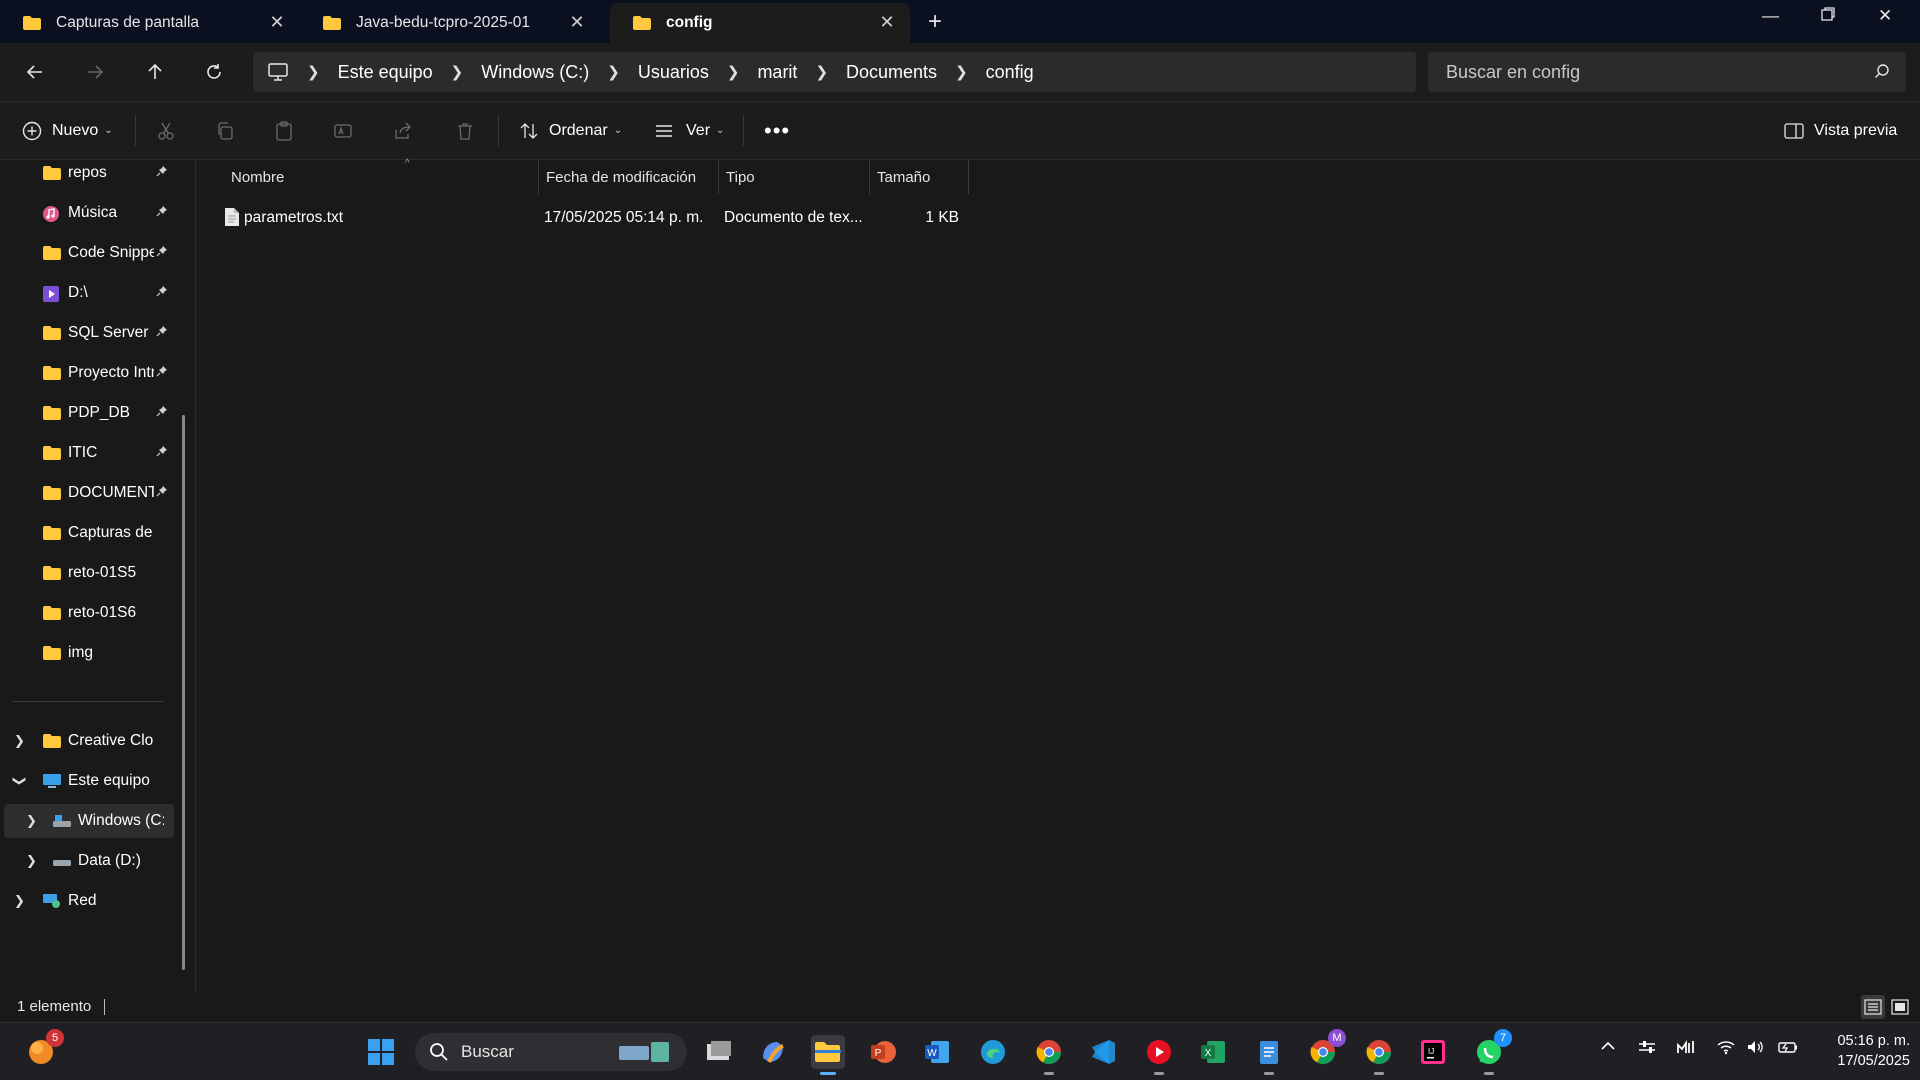 This screenshot has height=1080, width=1920. Describe the element at coordinates (166, 130) in the screenshot. I see `cut-button` at that location.